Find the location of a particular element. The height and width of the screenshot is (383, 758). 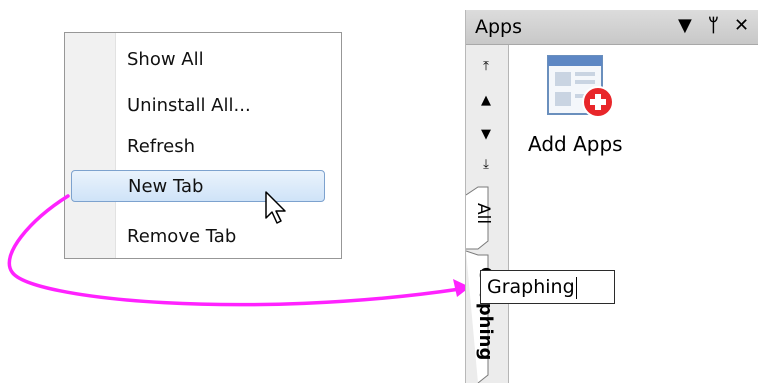

tab-strip: ⤒ ▲ ▼ ⤓ All Graphing is located at coordinates (487, 214).